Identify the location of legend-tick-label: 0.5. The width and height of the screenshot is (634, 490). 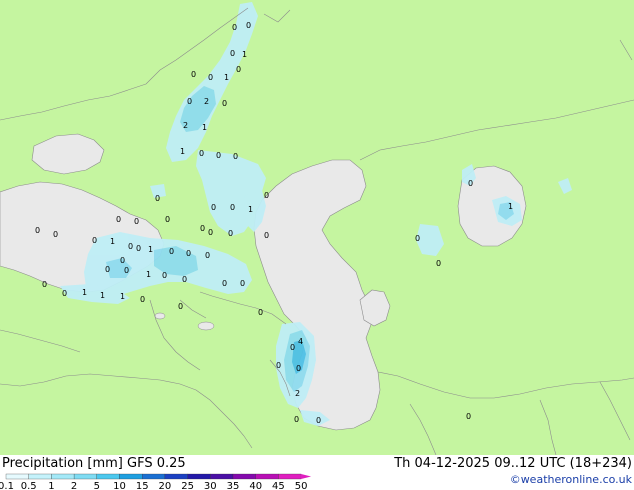
(29, 485).